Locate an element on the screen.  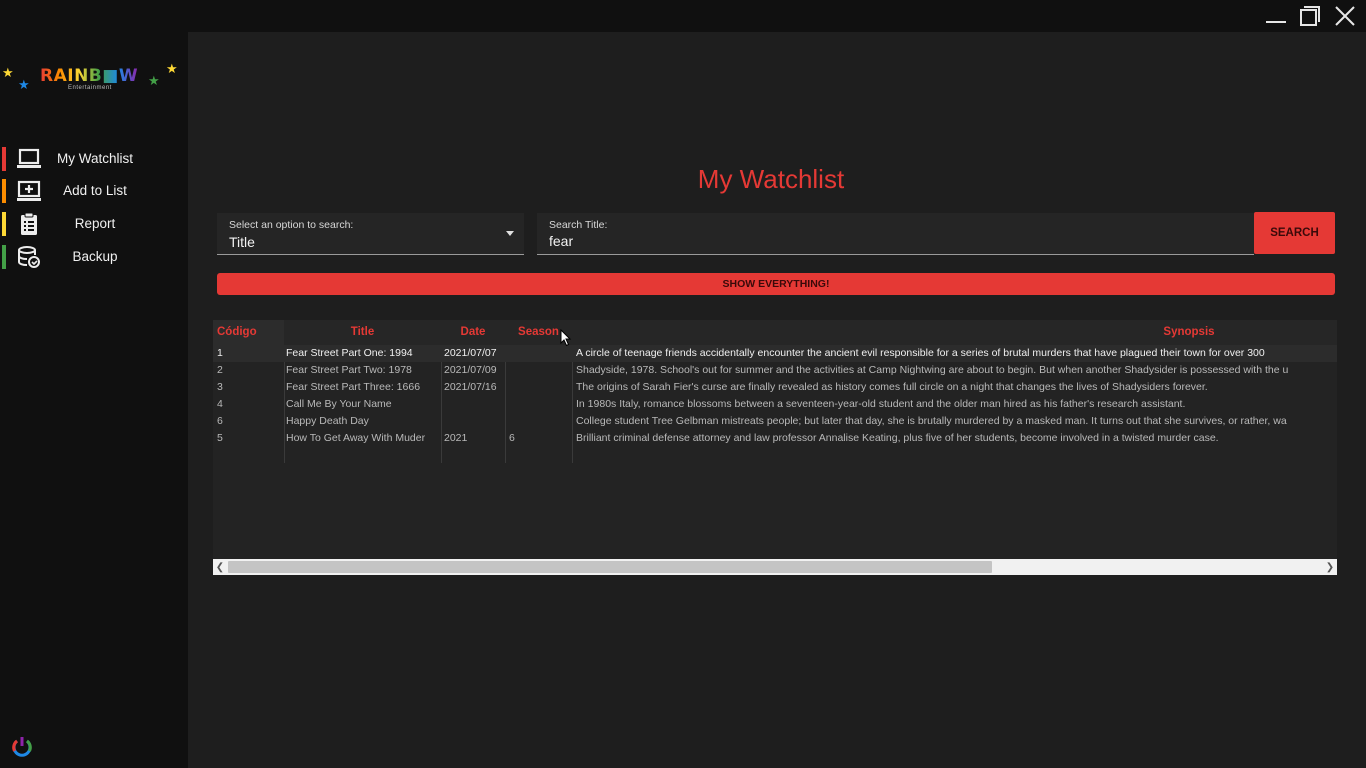
page-title: My Watchlist is located at coordinates (771, 179).